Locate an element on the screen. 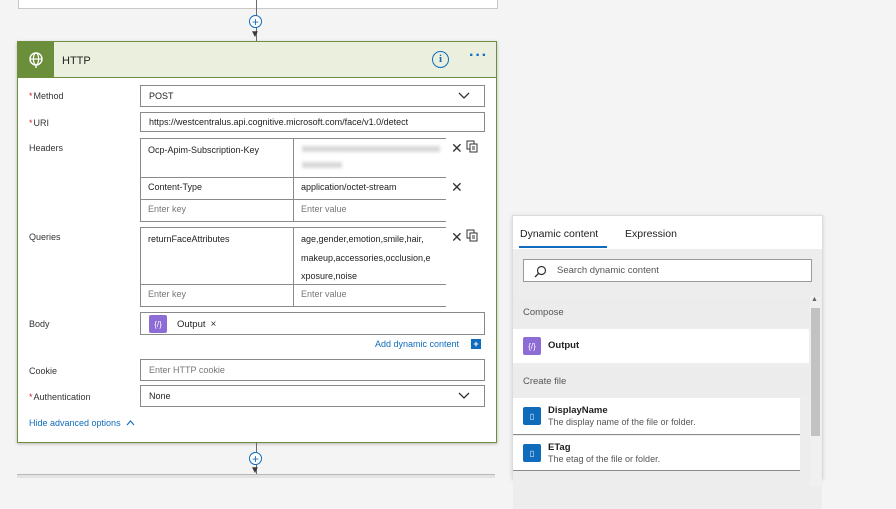 The image size is (896, 509). add-dynamic-plus-icon: + is located at coordinates (476, 344).